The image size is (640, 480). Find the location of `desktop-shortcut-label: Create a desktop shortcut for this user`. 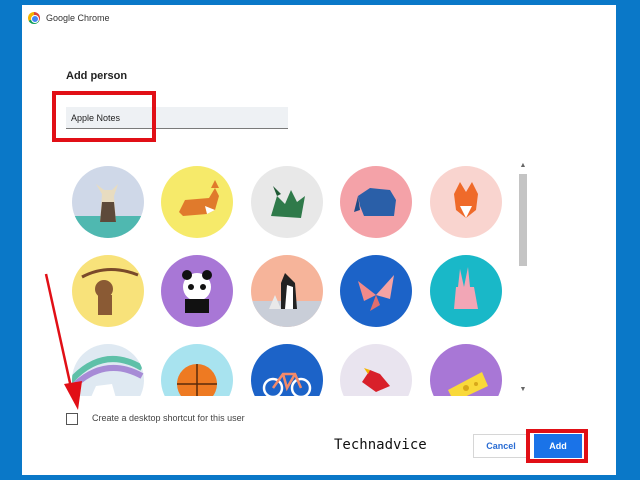

desktop-shortcut-label: Create a desktop shortcut for this user is located at coordinates (168, 418).